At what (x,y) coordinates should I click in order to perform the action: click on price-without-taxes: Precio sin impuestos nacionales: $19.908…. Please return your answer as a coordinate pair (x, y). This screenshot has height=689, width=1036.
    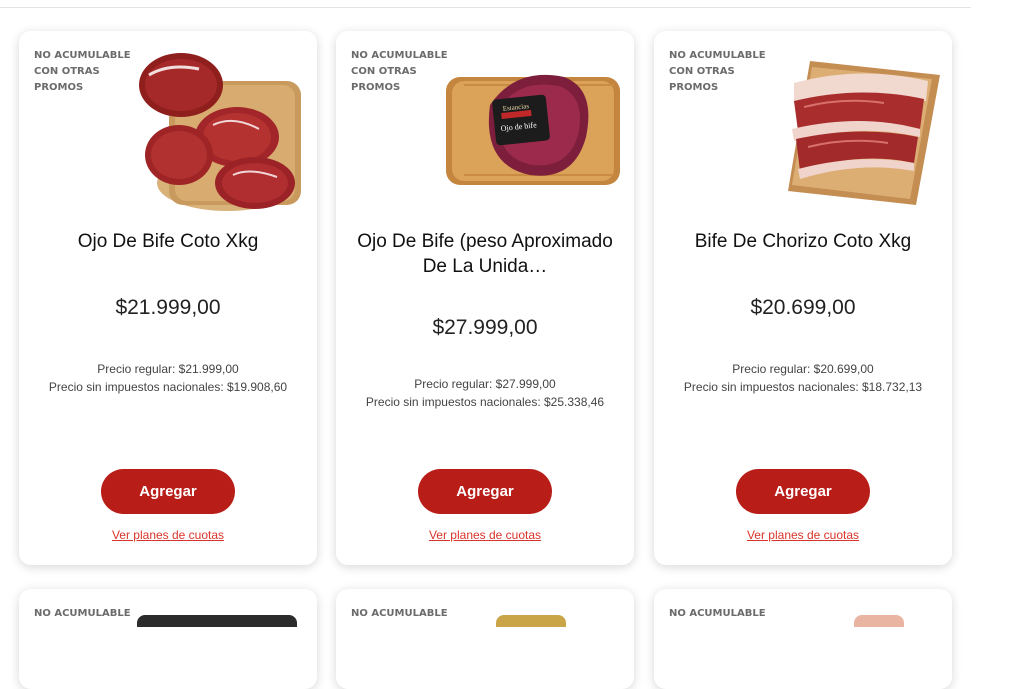
    Looking at the image, I should click on (168, 387).